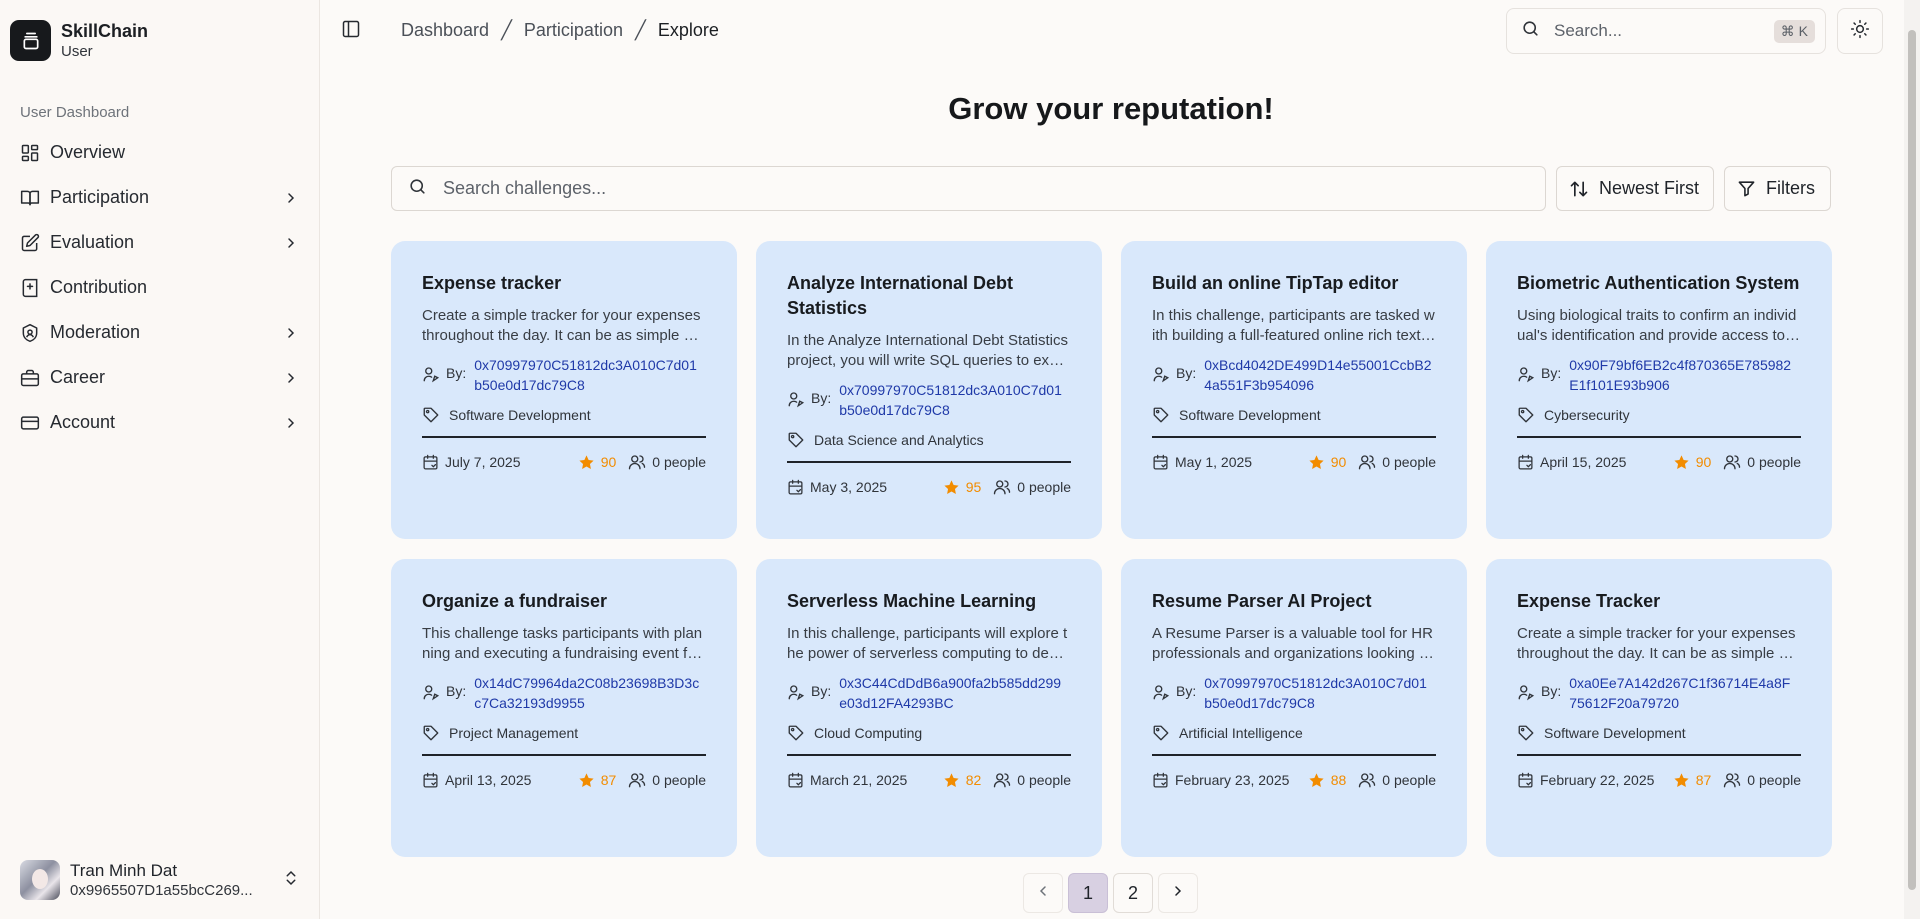 Image resolution: width=1920 pixels, height=919 pixels. Describe the element at coordinates (1659, 415) in the screenshot. I see `card-category: Cybersecurity` at that location.